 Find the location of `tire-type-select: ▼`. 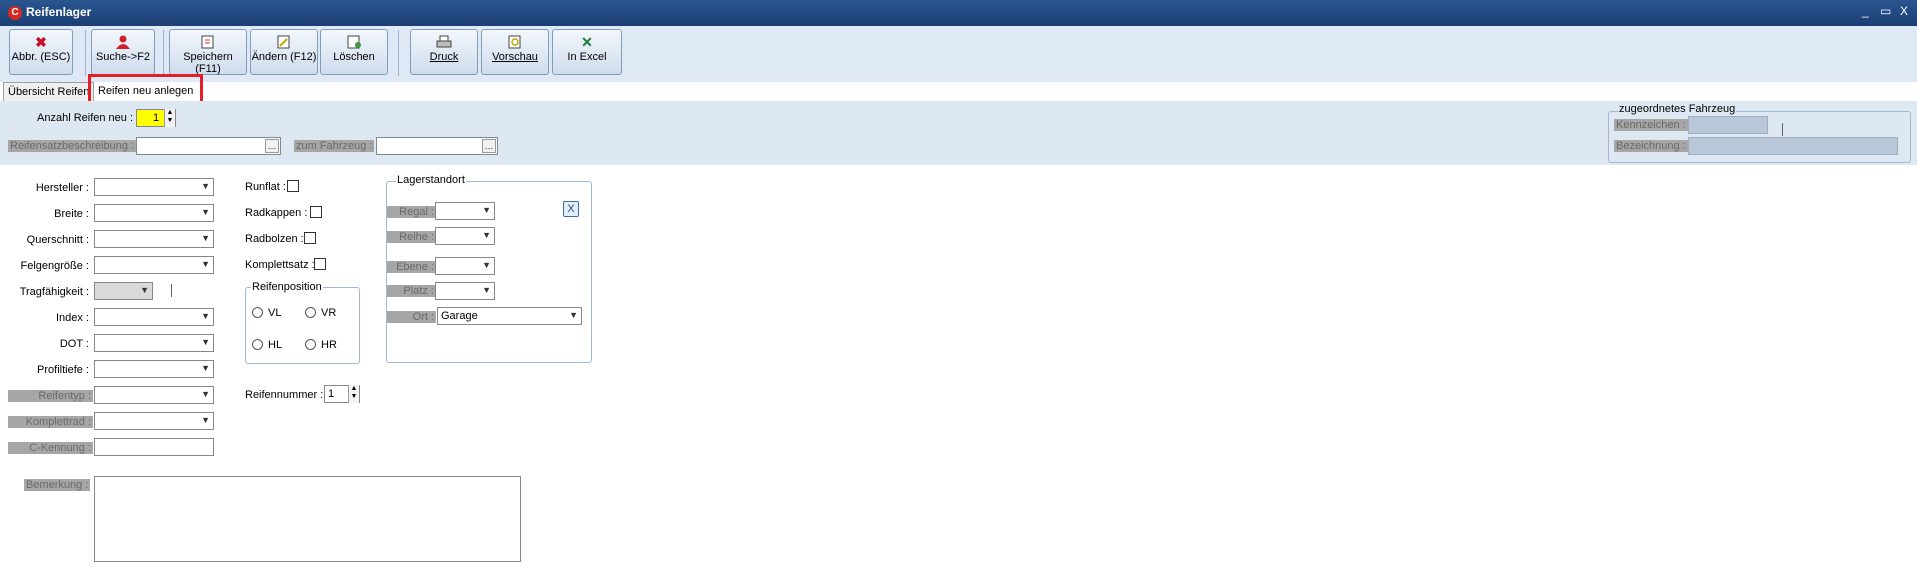

tire-type-select: ▼ is located at coordinates (154, 395).